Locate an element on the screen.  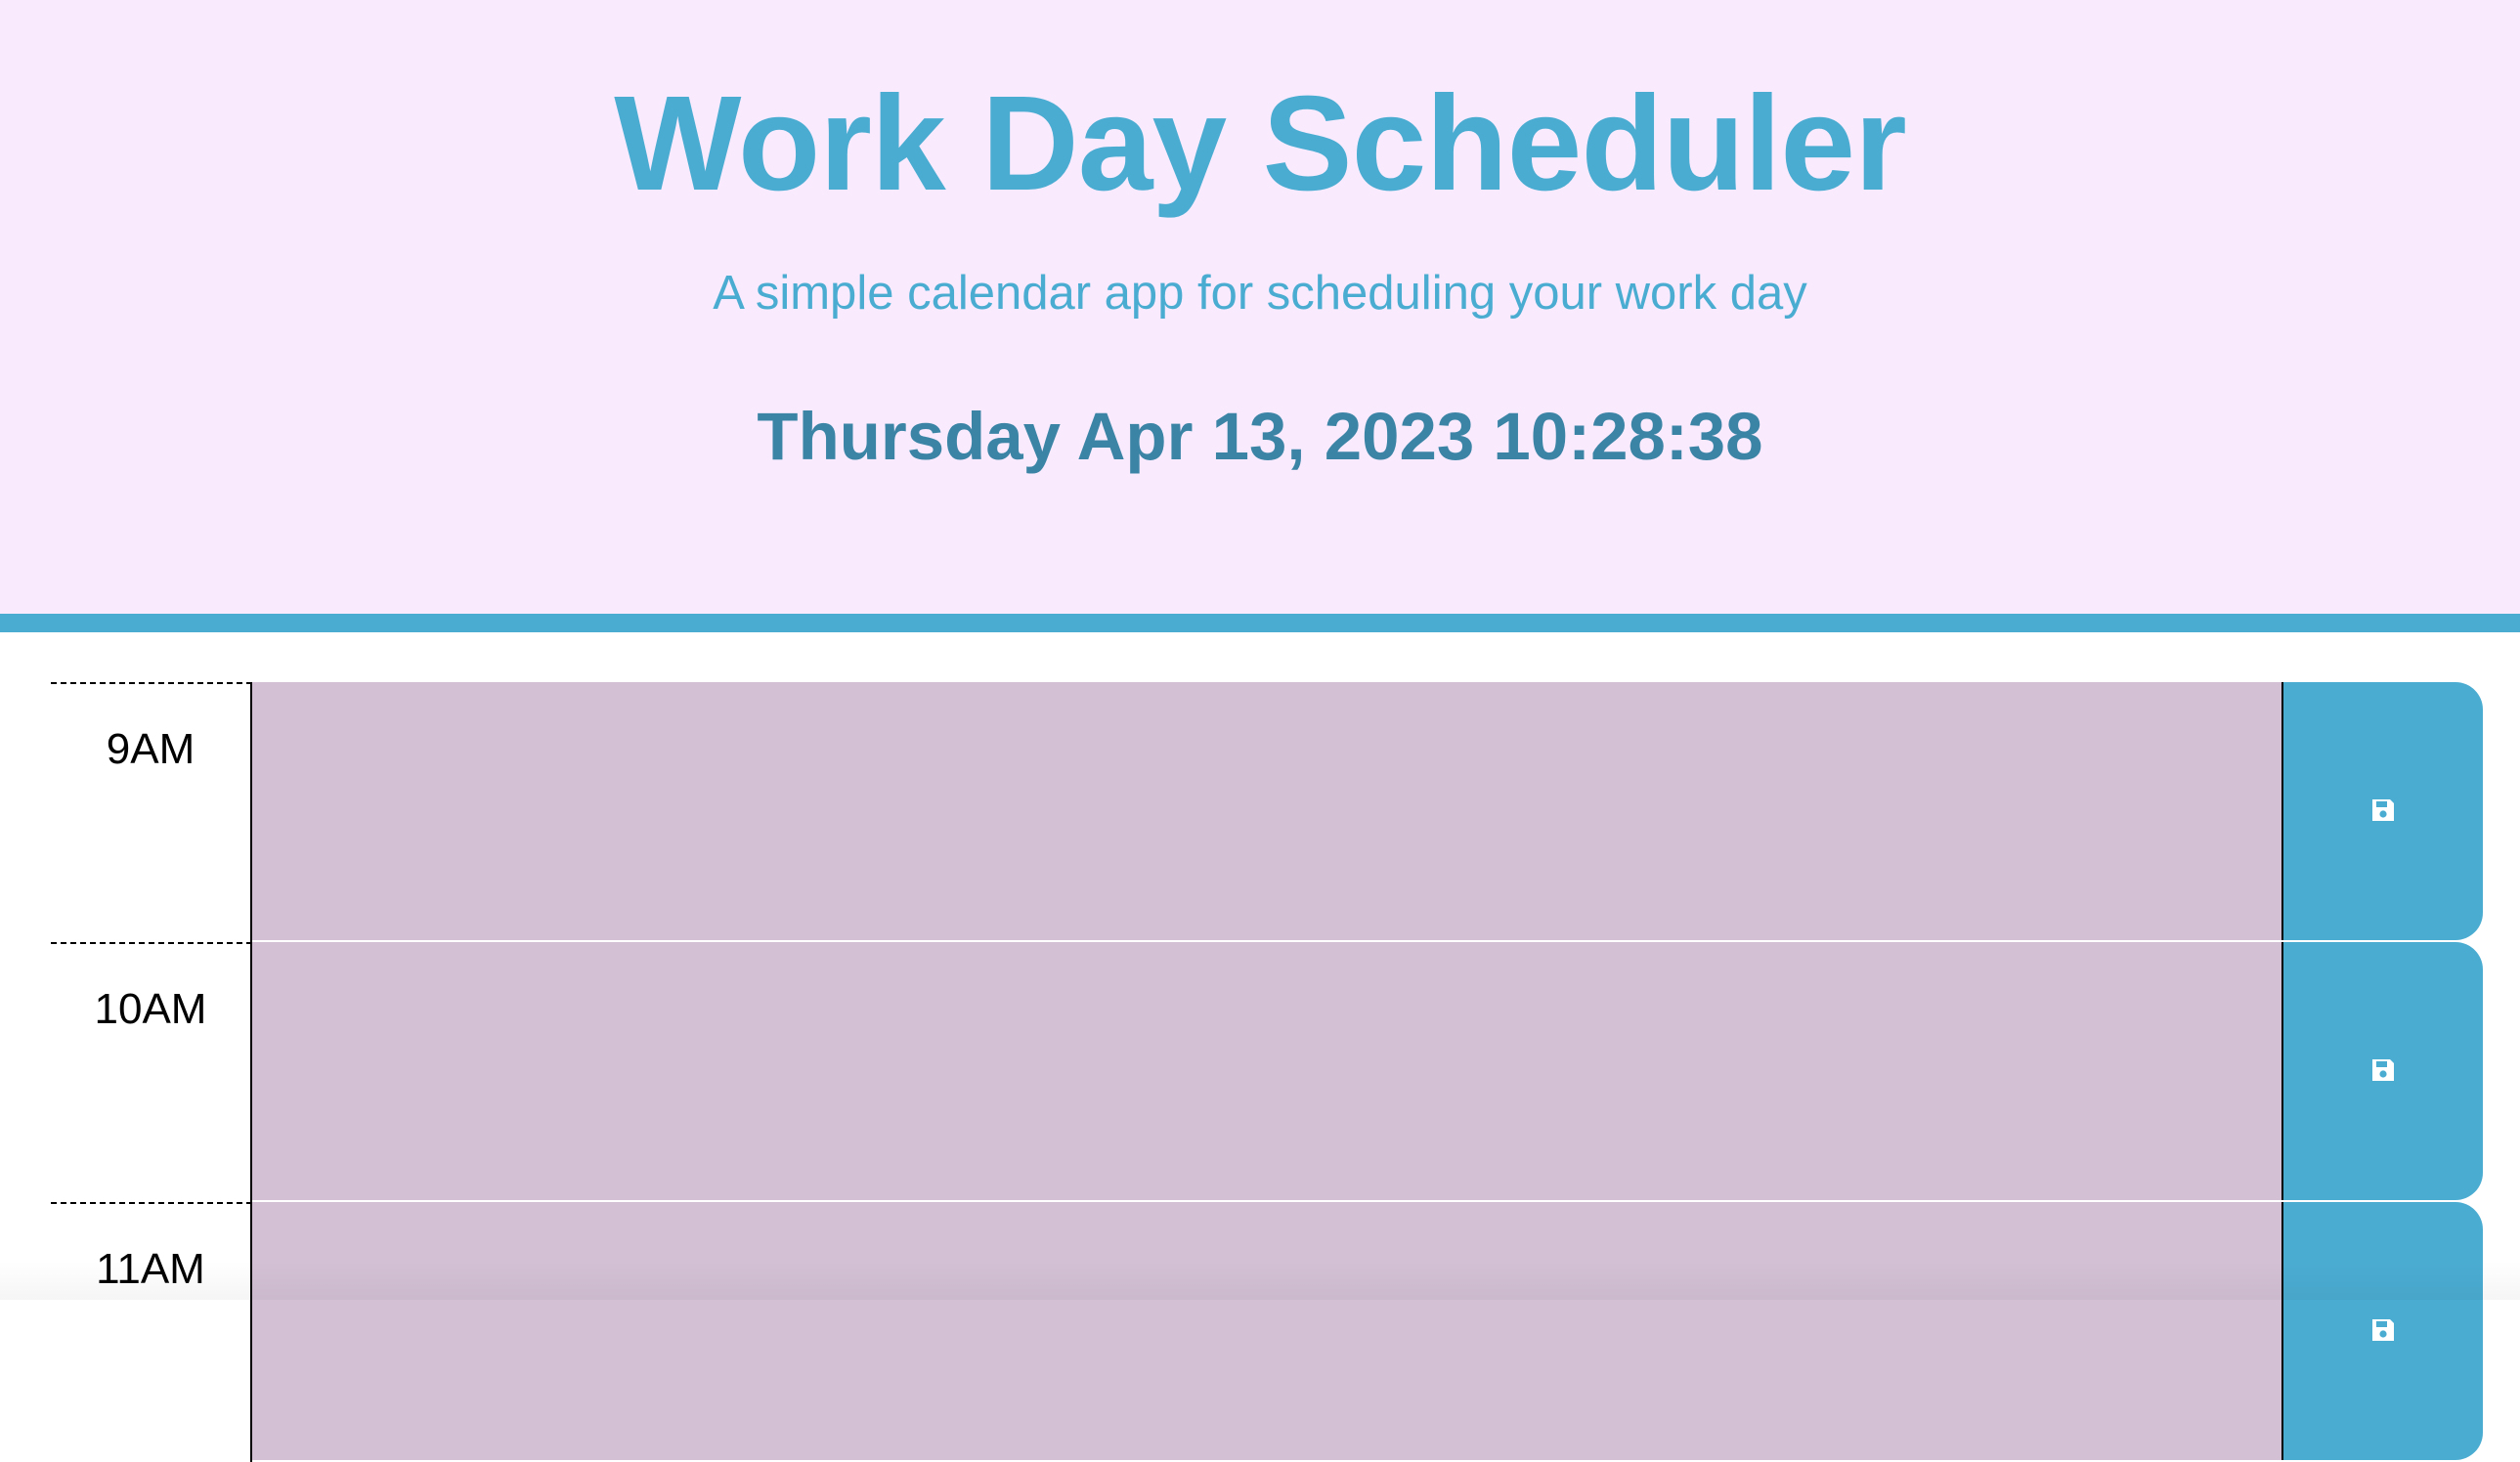
hour-label: 9AM is located at coordinates (151, 812).